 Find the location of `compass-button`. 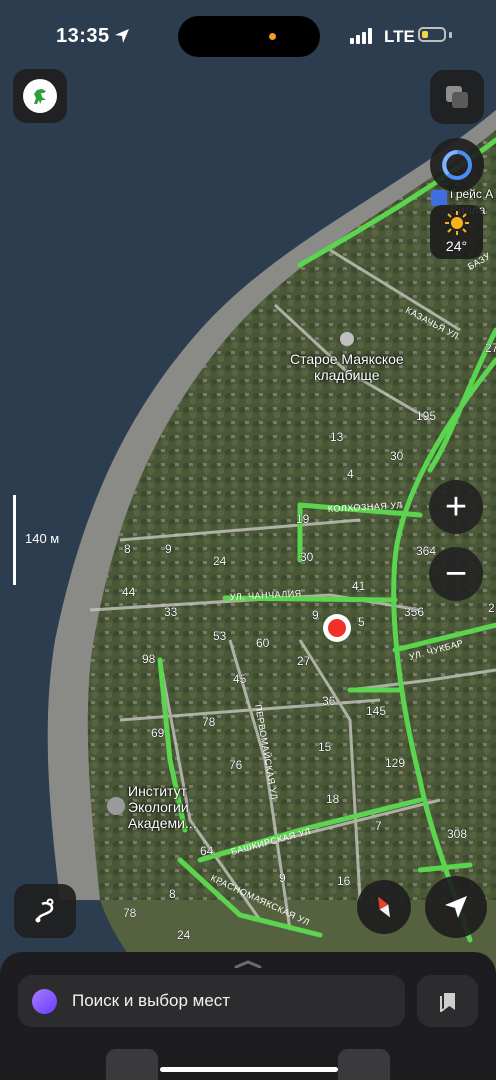

compass-button is located at coordinates (384, 907).